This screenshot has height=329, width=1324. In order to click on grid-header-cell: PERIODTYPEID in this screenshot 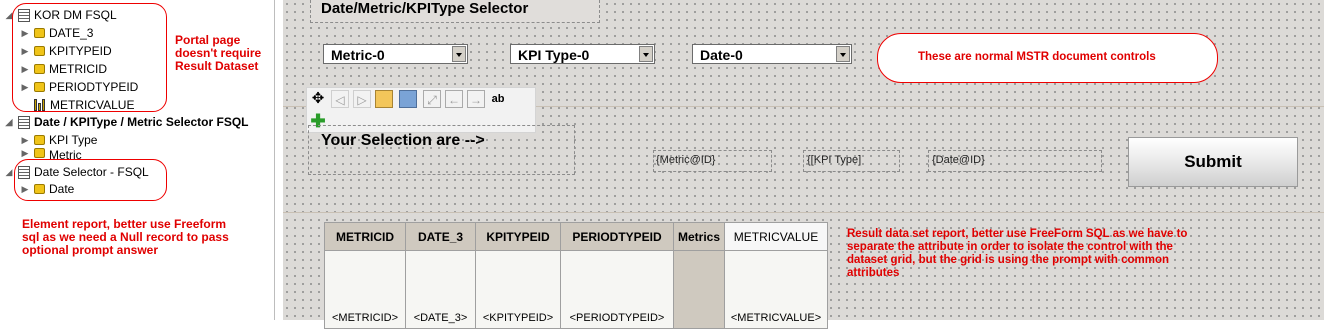, I will do `click(617, 236)`.